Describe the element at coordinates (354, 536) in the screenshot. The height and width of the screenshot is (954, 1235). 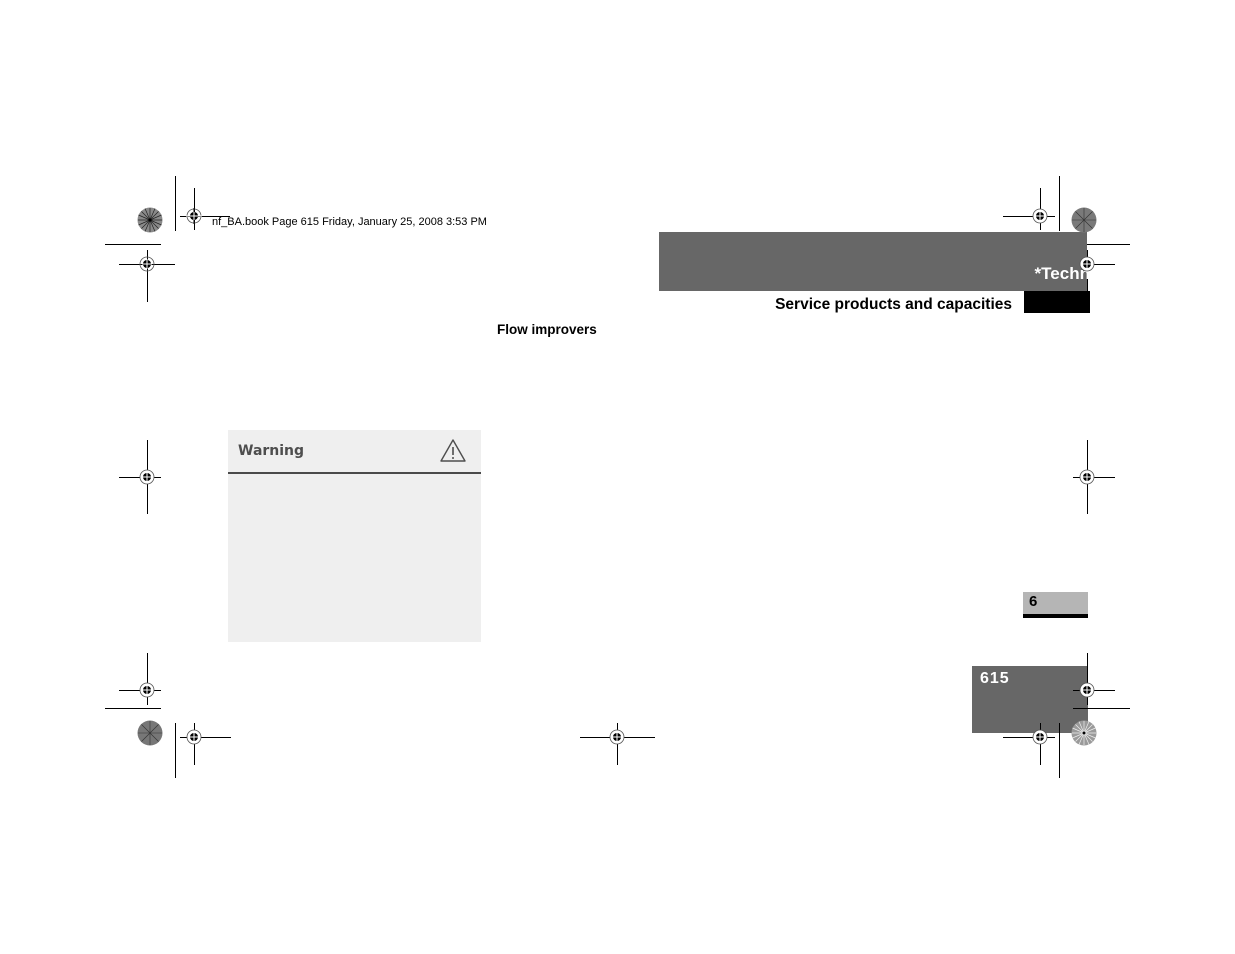
I see `warning-box: Warning` at that location.